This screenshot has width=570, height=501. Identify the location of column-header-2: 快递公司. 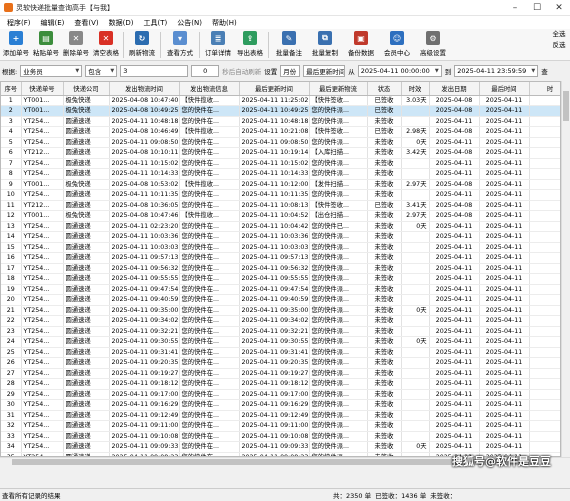
(86, 89).